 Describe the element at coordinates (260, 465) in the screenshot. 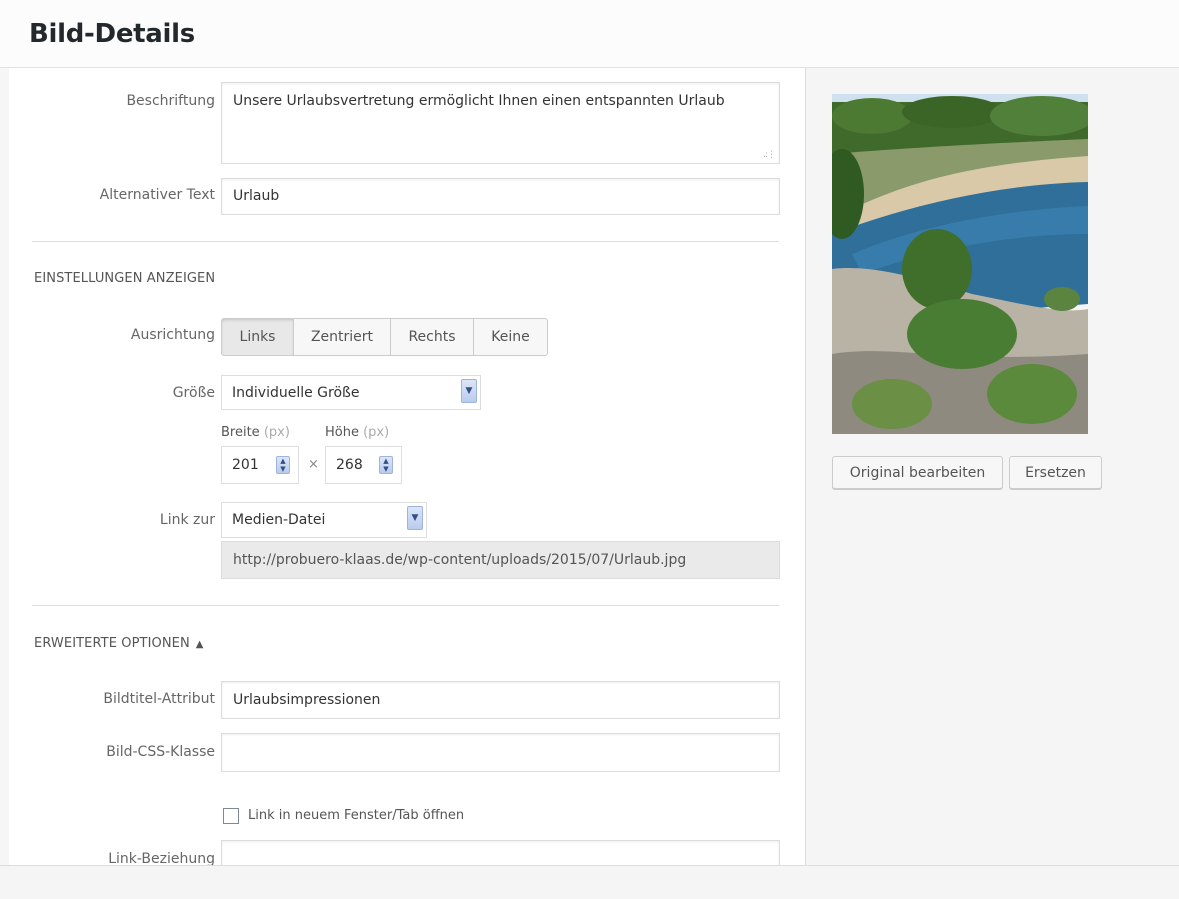

I see `width-input: 201 ▲ ▼` at that location.